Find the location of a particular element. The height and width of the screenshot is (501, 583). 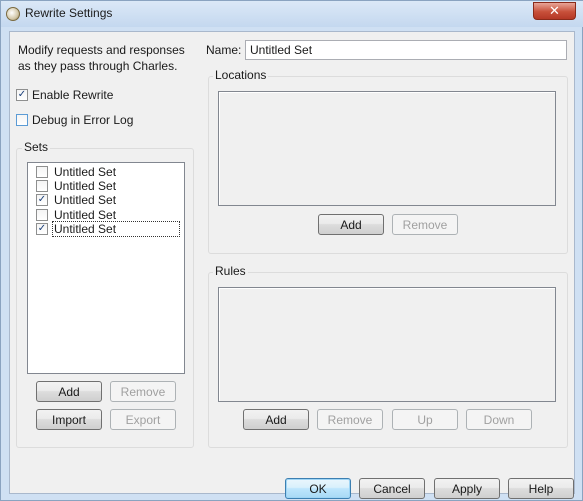

sets-group-label: Sets is located at coordinates (36, 147).